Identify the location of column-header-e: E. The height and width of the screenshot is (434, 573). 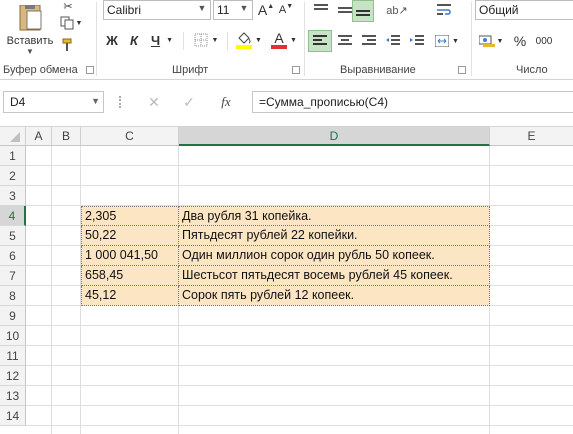
(531, 136).